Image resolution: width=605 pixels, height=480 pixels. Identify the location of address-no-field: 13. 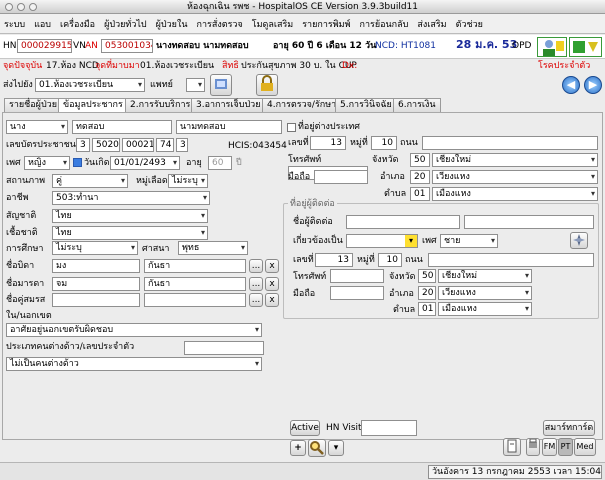
(328, 143).